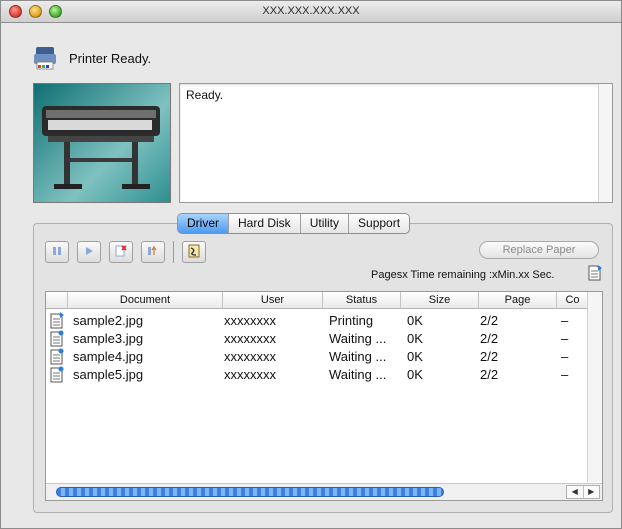 This screenshot has width=622, height=529. I want to click on scroll-left-icon: ◀, so click(575, 492).